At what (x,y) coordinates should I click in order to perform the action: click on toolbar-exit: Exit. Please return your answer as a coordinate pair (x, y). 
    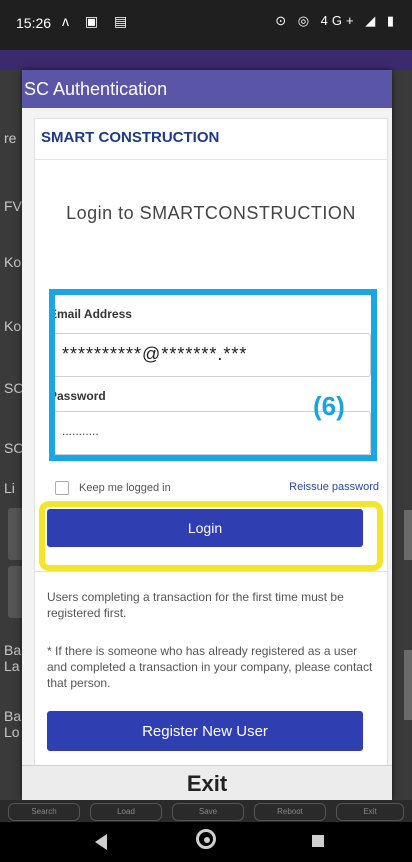
    Looking at the image, I should click on (370, 812).